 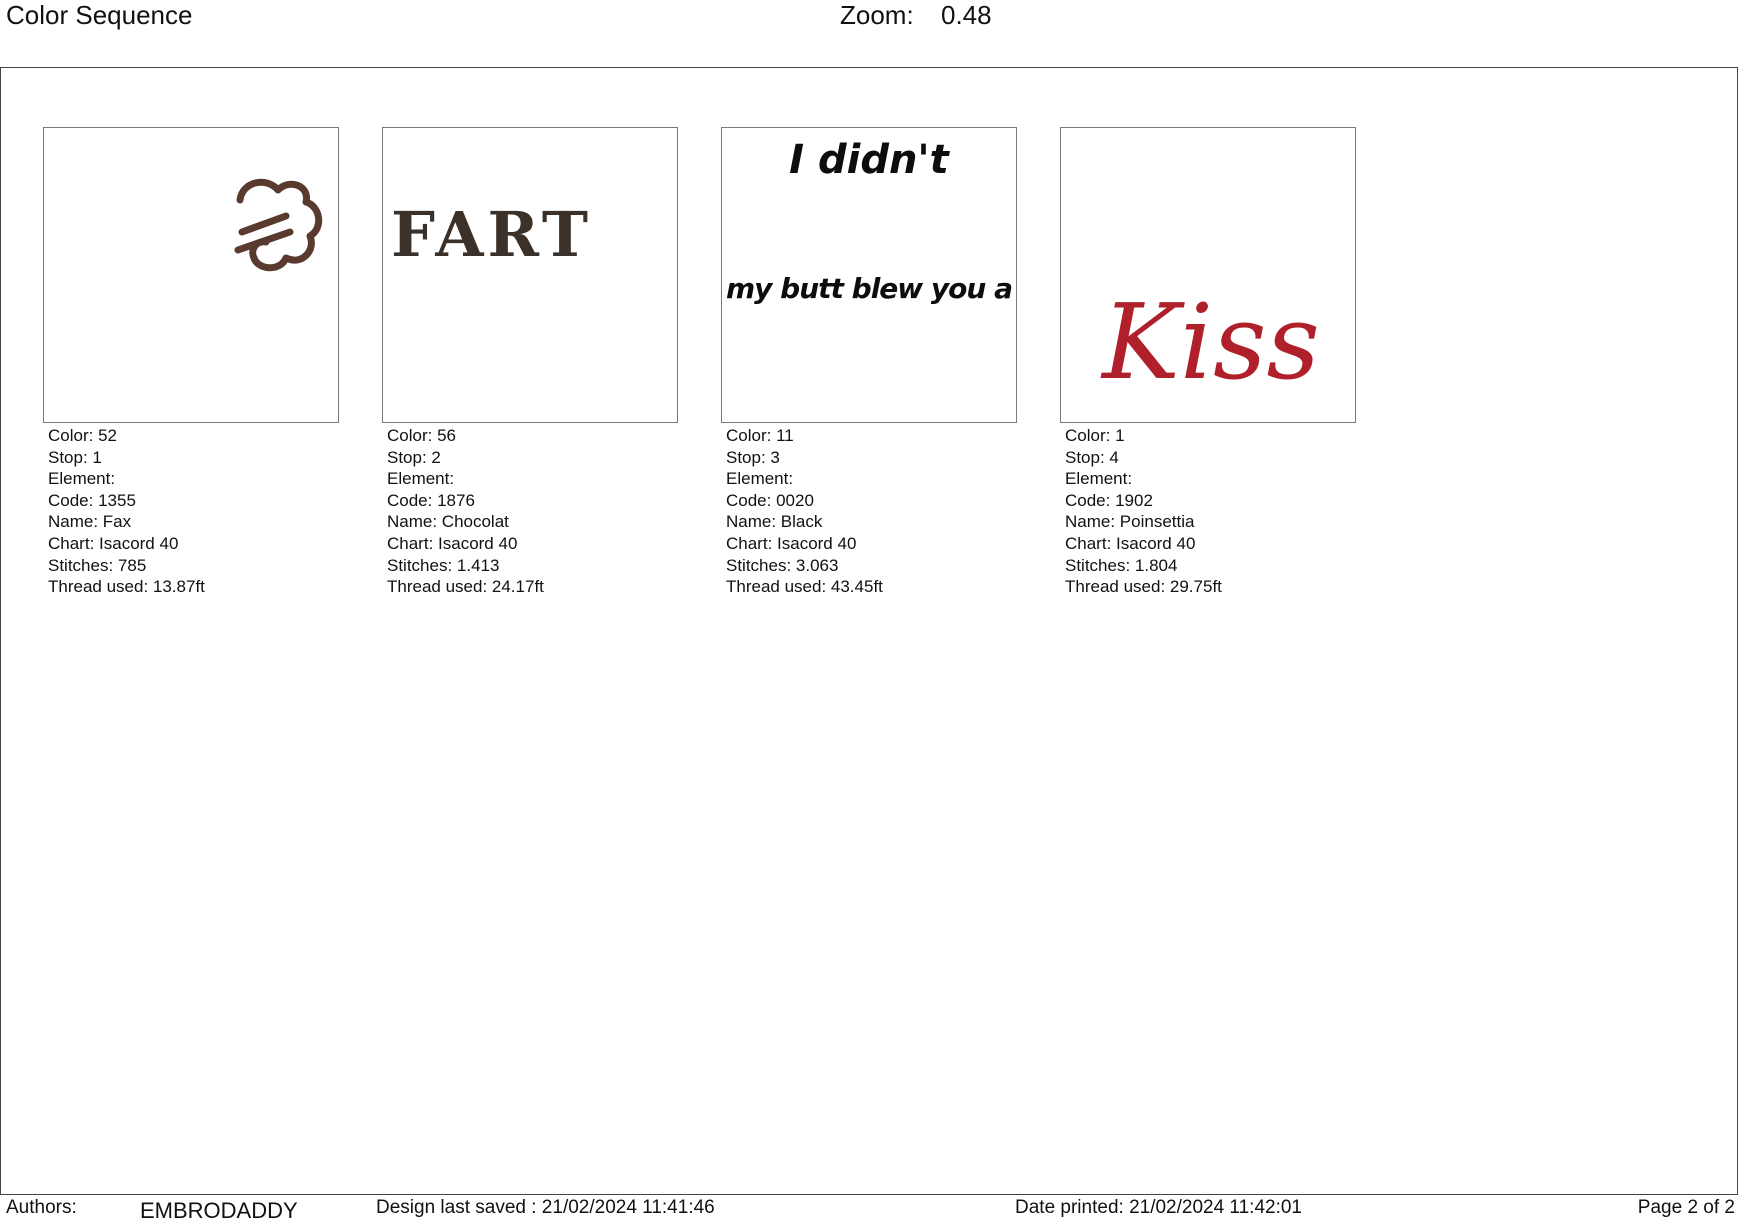 I want to click on stitch-count: Stitches: 785, so click(x=97, y=565).